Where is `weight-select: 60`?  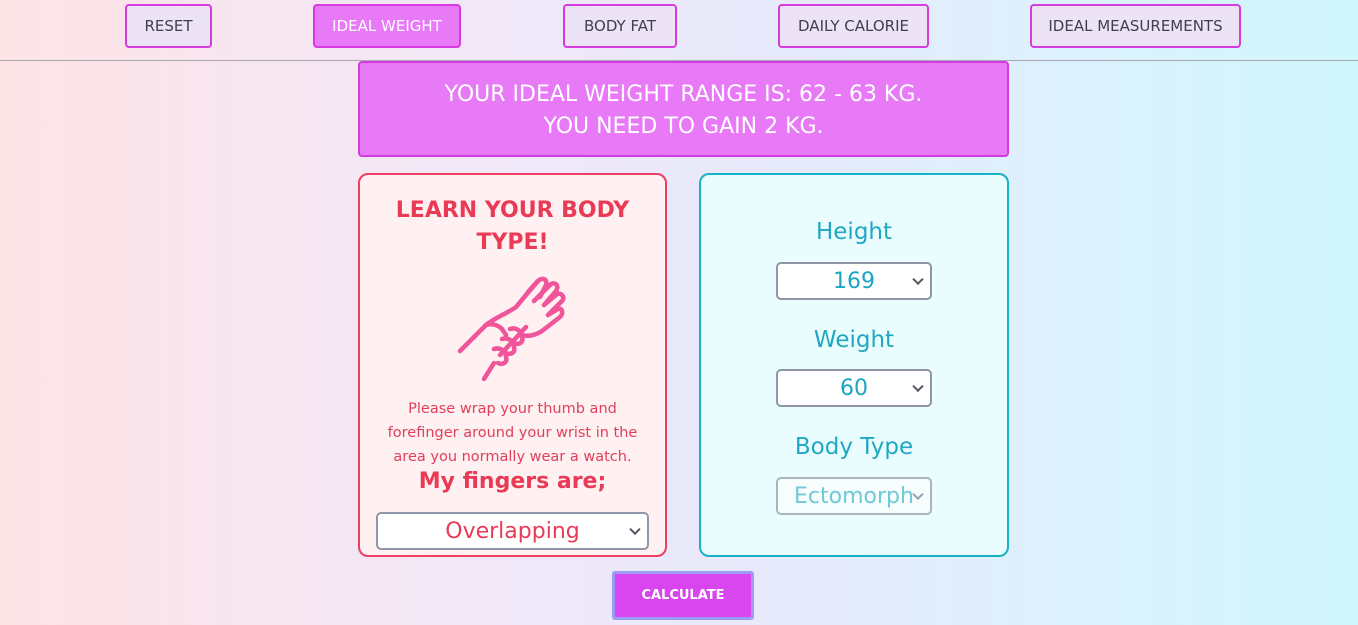
weight-select: 60 is located at coordinates (854, 388).